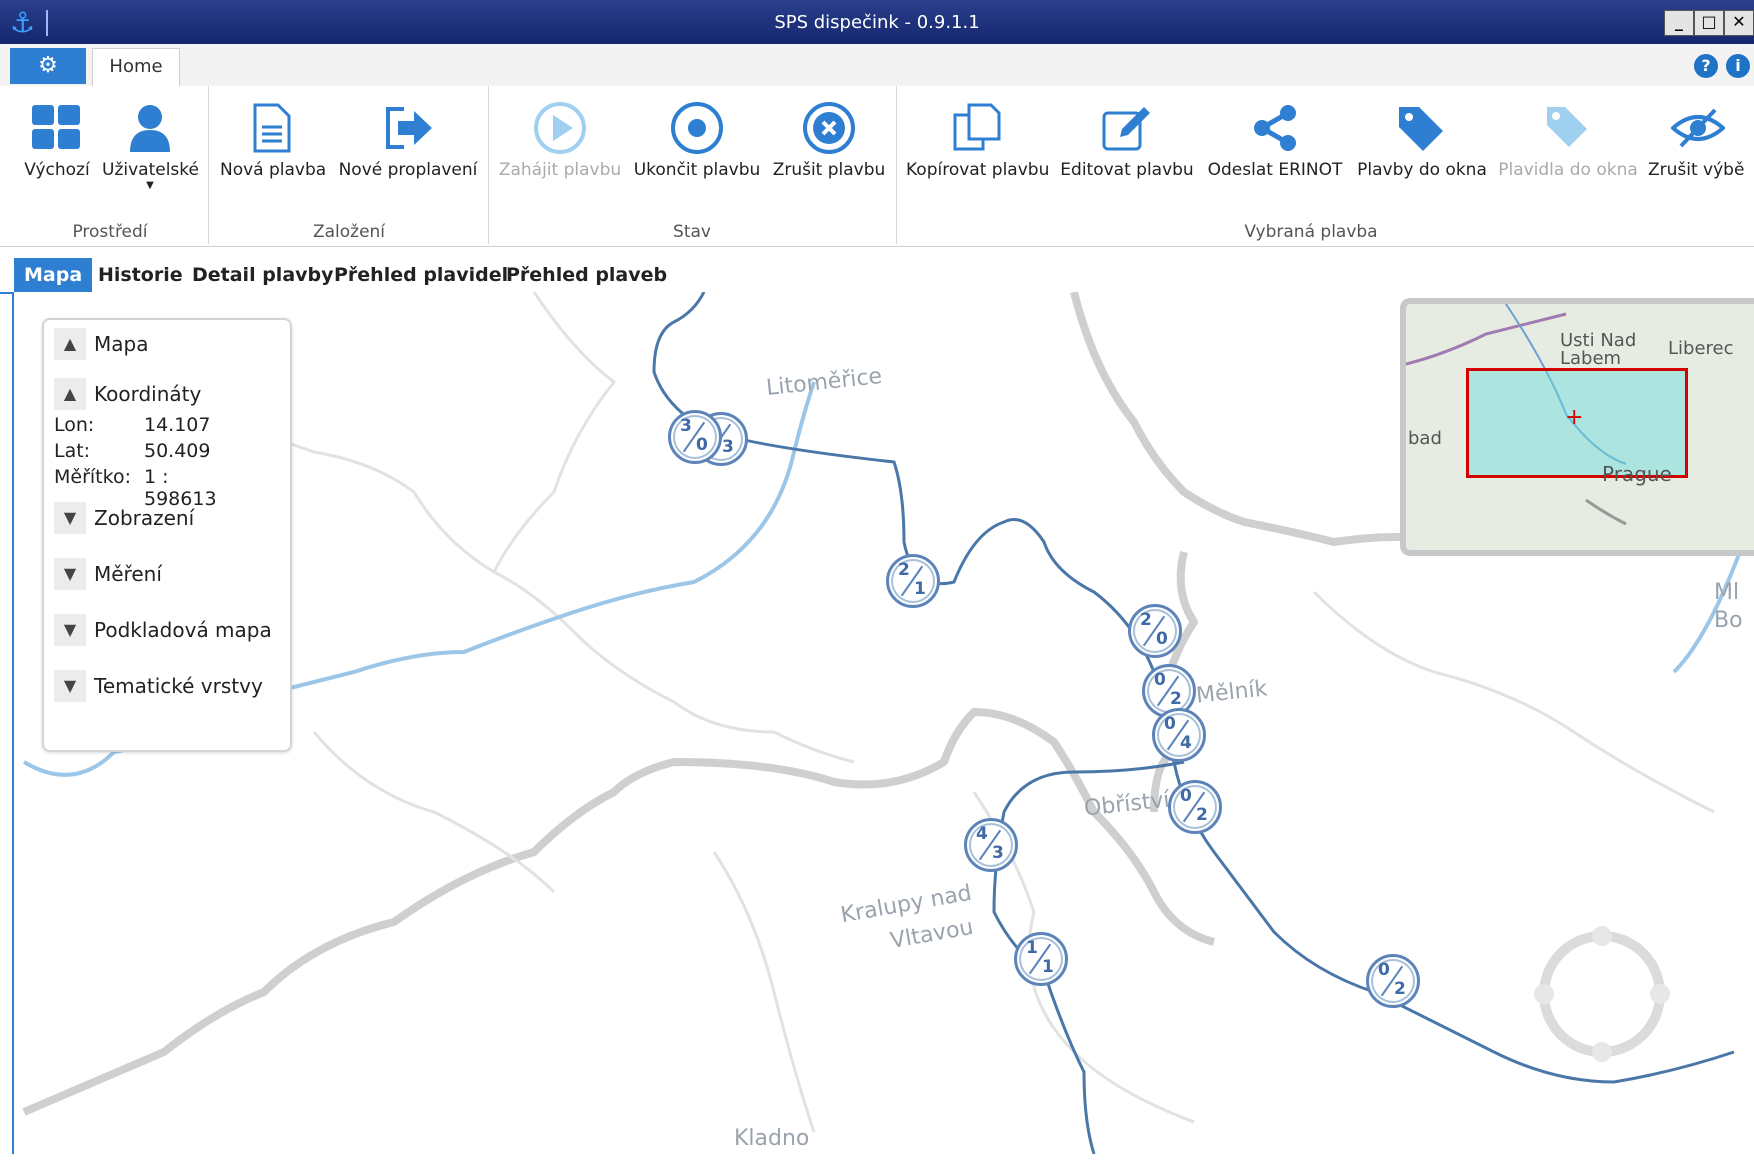 This screenshot has width=1754, height=1160. I want to click on sign-out-icon, so click(408, 128).